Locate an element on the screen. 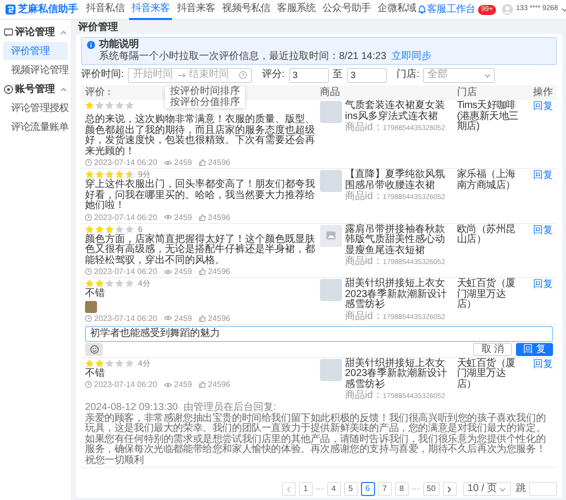 The height and width of the screenshot is (500, 566). filter-label: 门店: is located at coordinates (408, 75).